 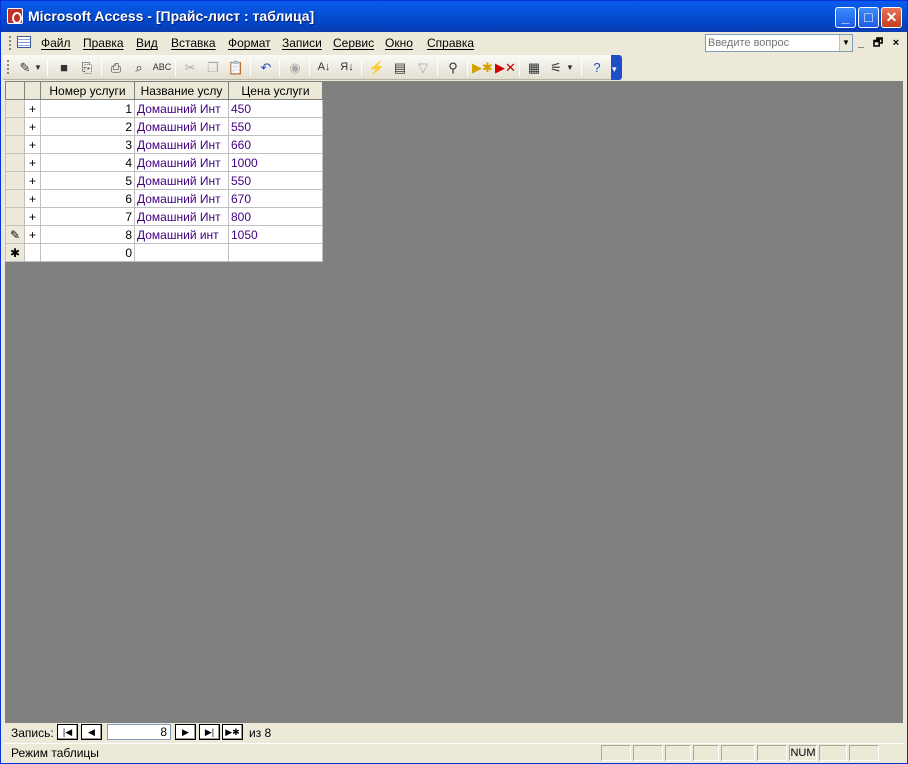 What do you see at coordinates (399, 43) in the screenshot?
I see `menu-window: Окно` at bounding box center [399, 43].